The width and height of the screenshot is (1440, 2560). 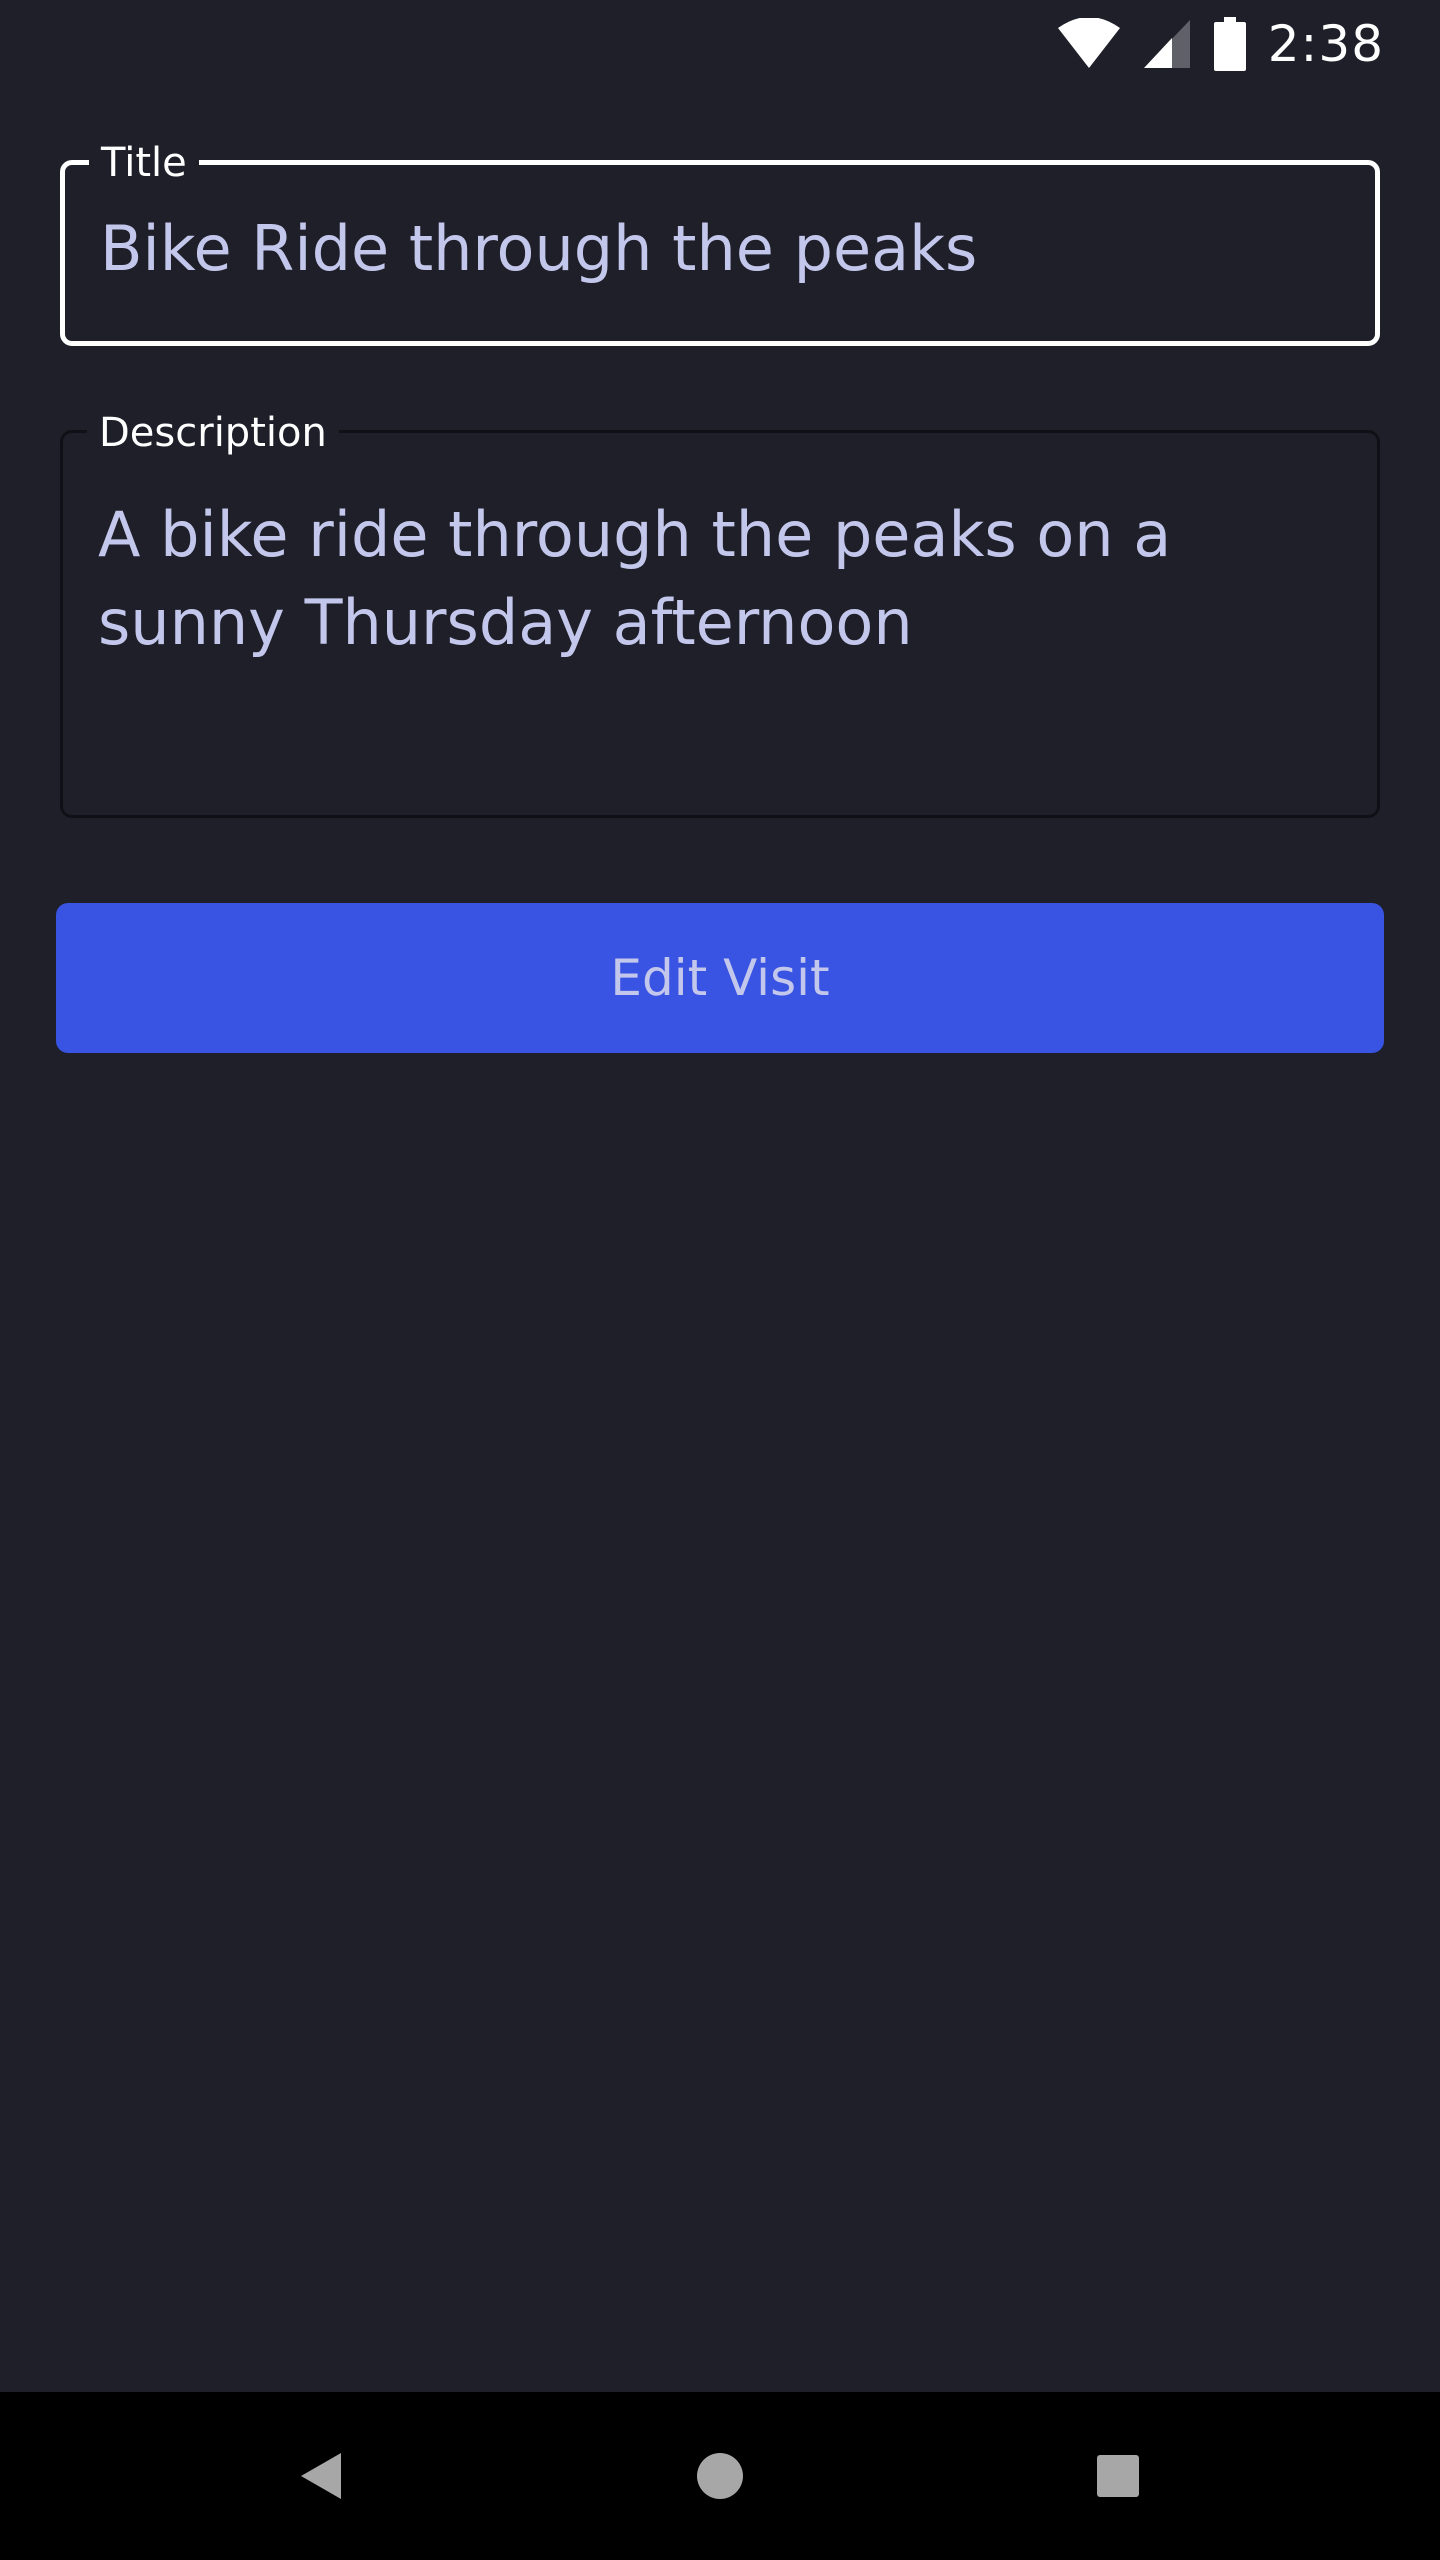 What do you see at coordinates (720, 249) in the screenshot?
I see `title-input: Bike Ride through the peaks` at bounding box center [720, 249].